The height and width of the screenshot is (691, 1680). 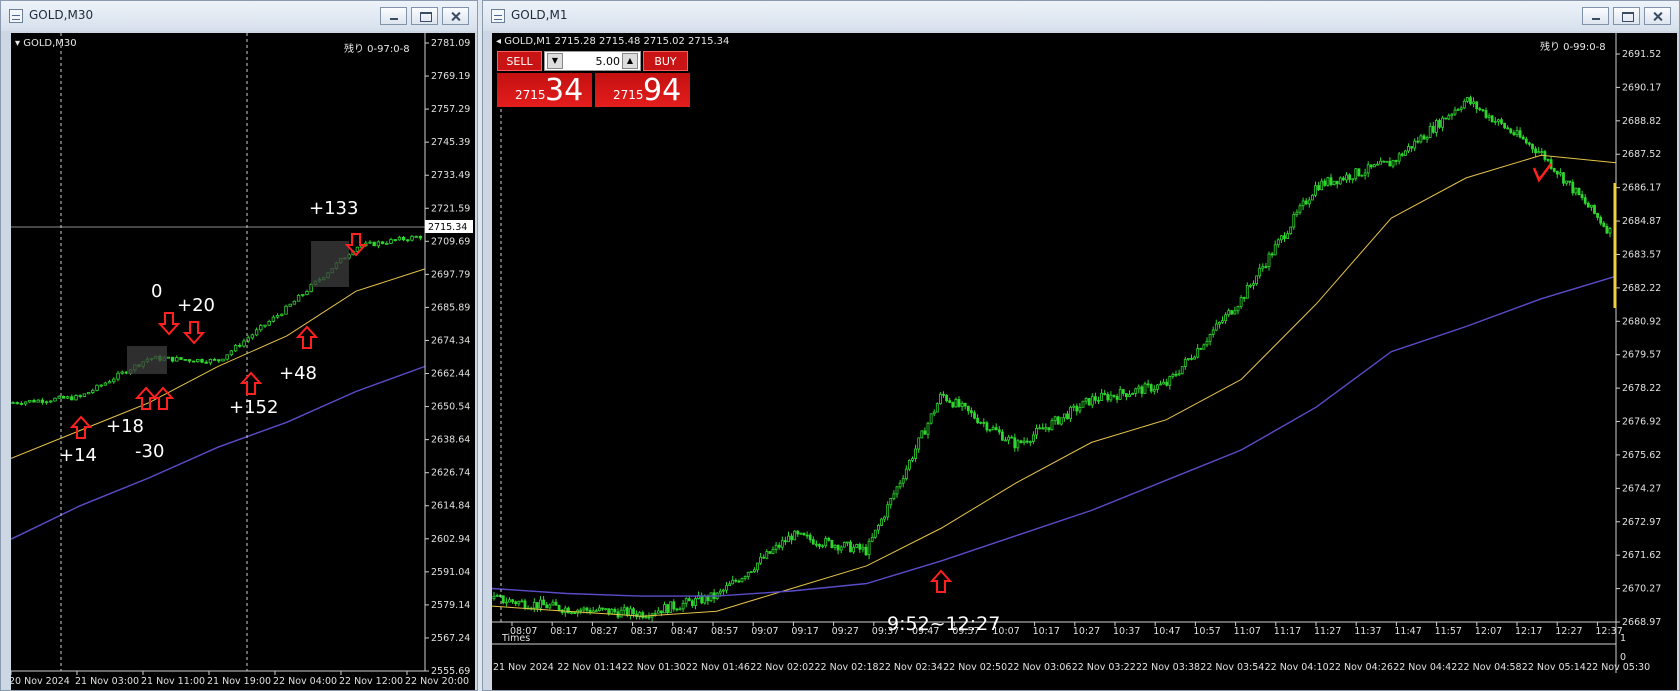 What do you see at coordinates (1081, 16) in the screenshot?
I see `window-titlebar: GOLD,M1` at bounding box center [1081, 16].